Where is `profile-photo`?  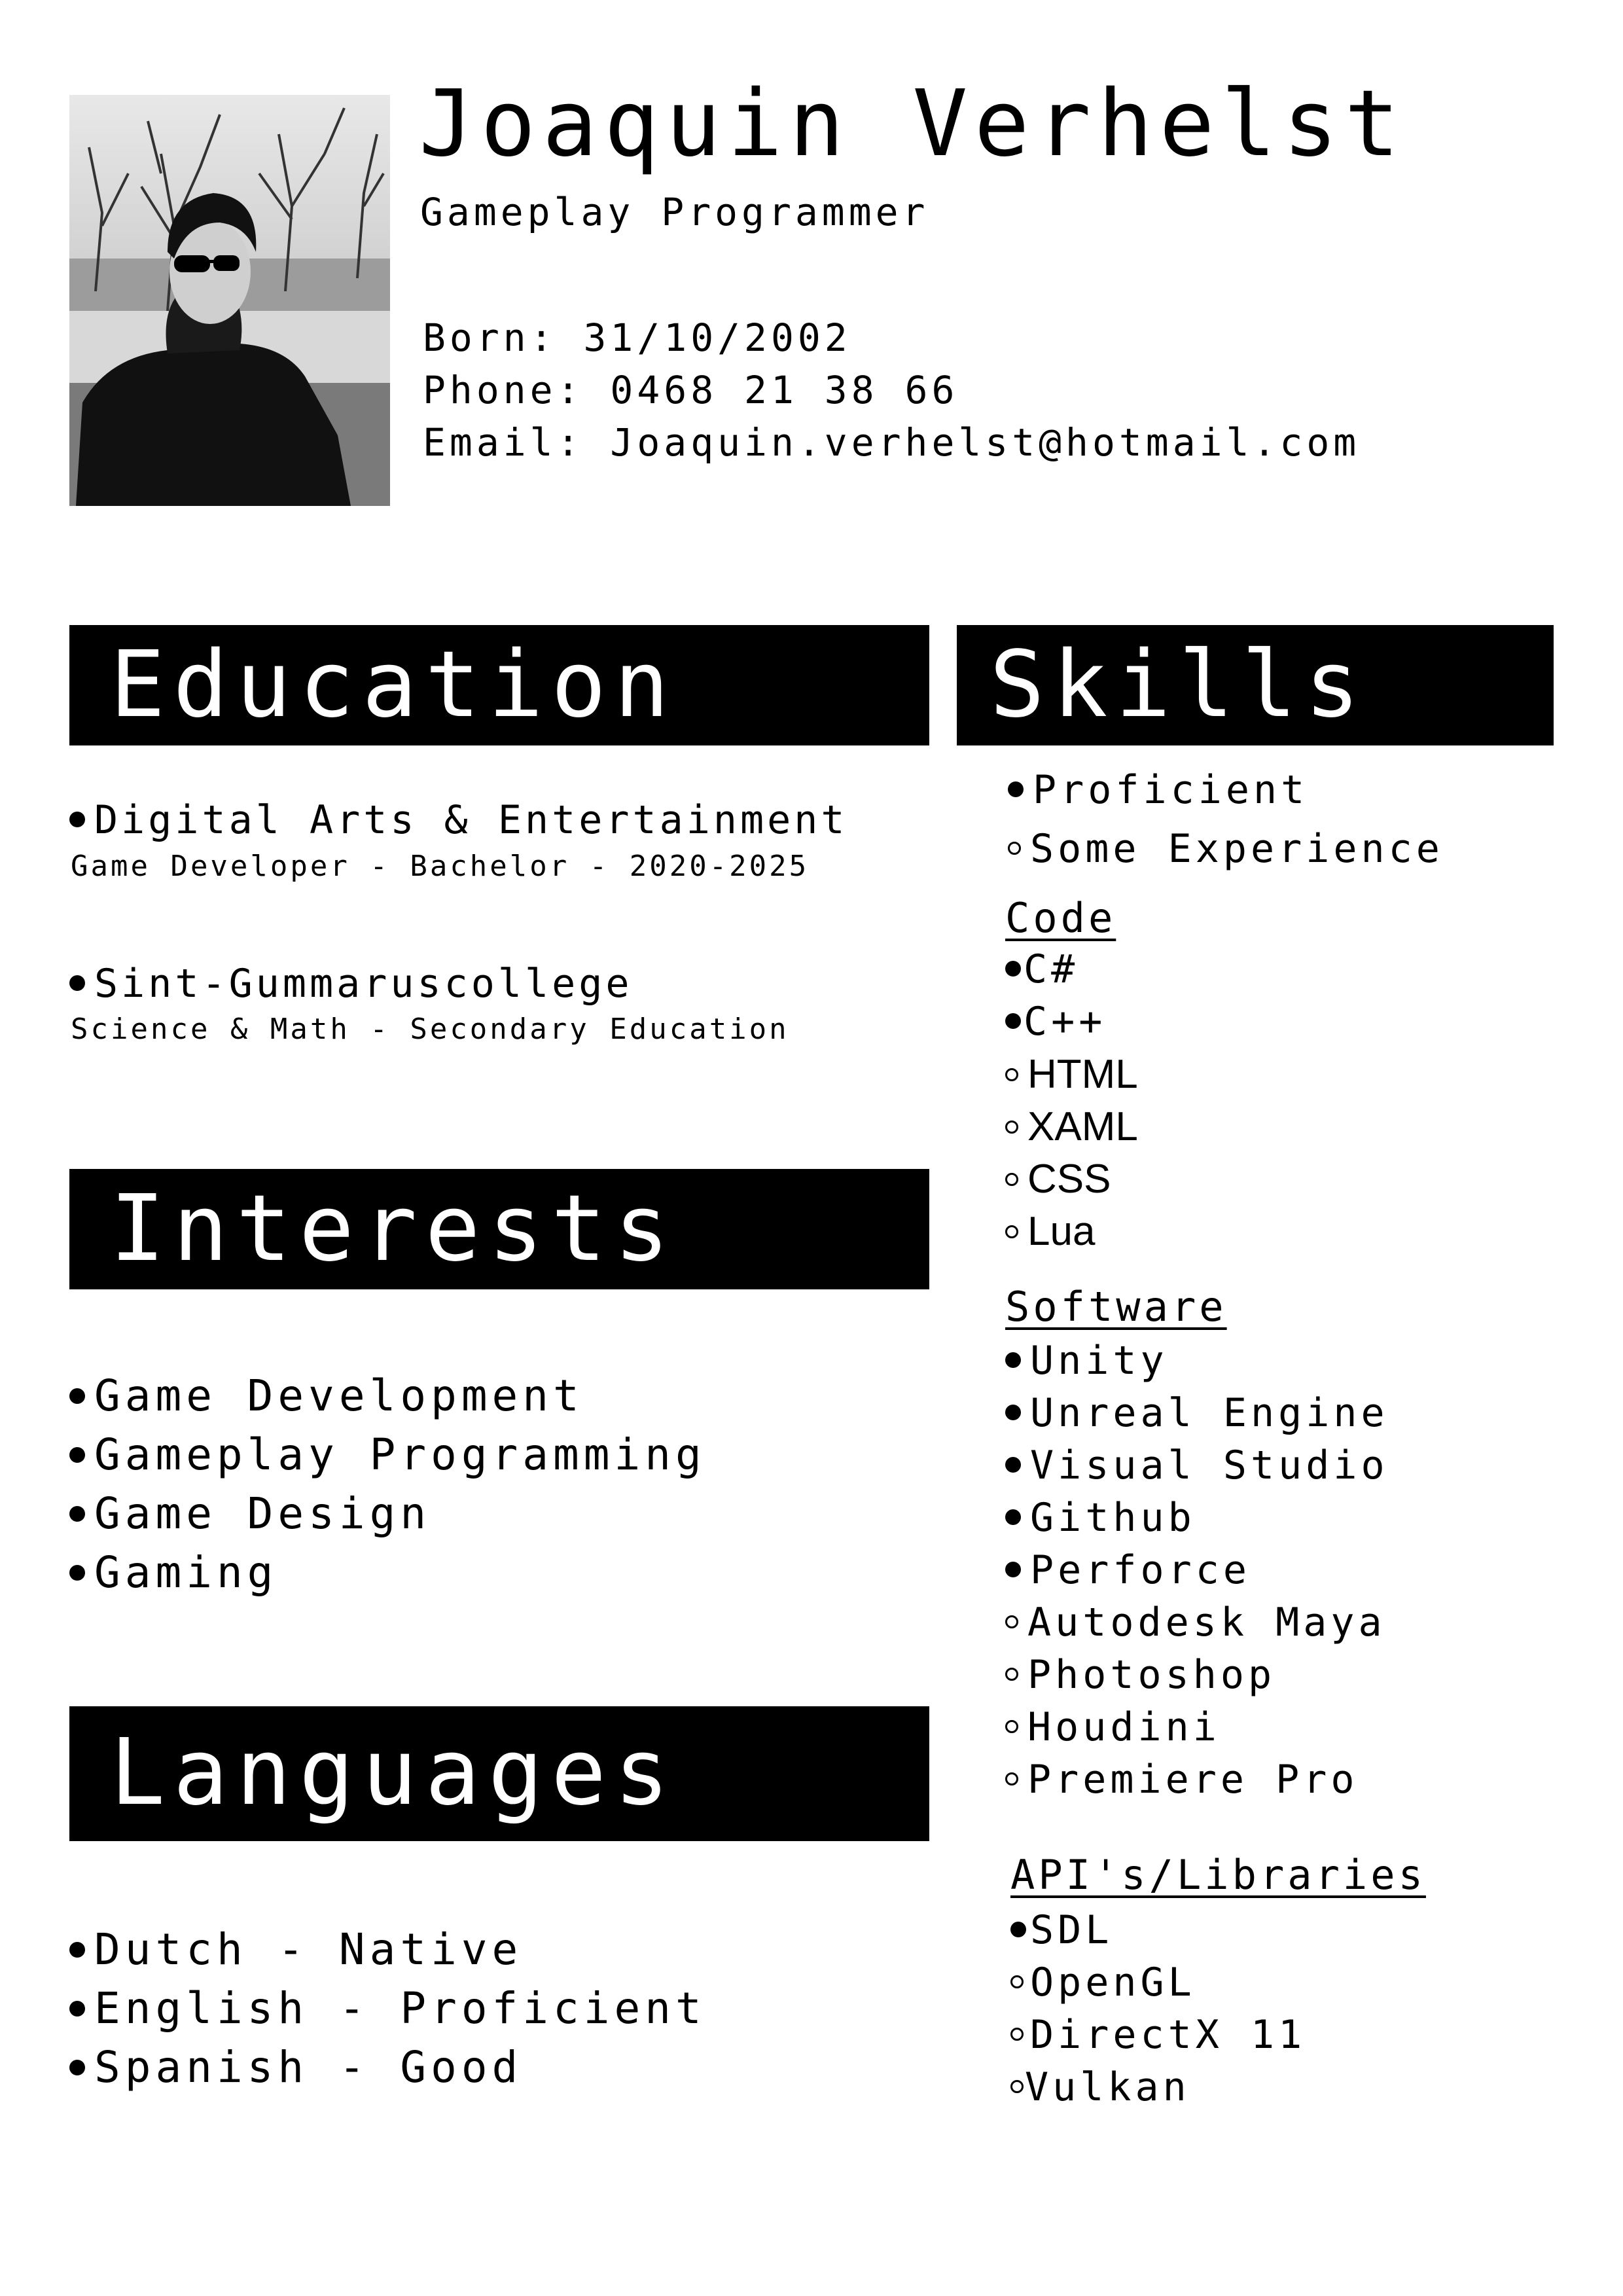 profile-photo is located at coordinates (230, 300).